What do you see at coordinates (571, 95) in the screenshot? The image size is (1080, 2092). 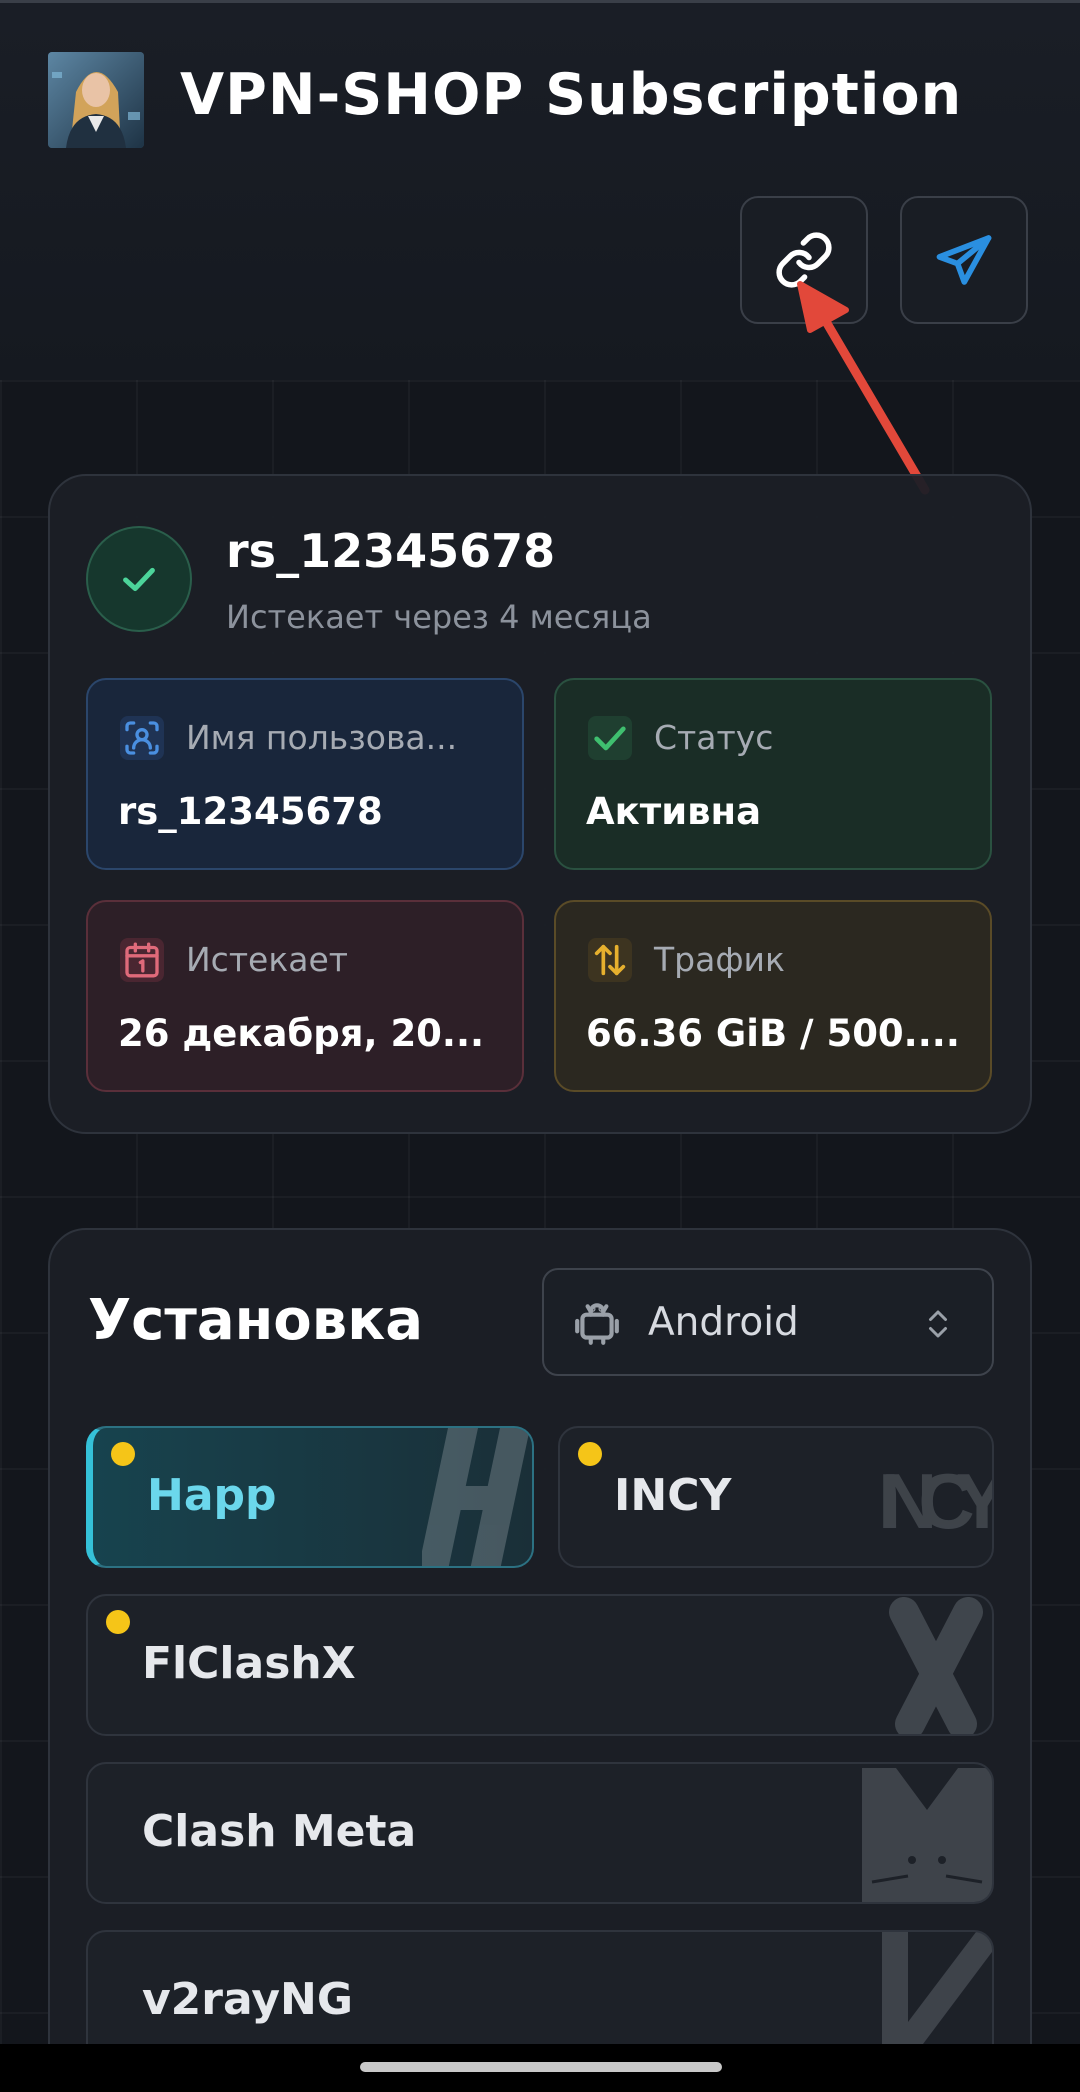 I see `app-title: VPN-SHOP Subscription` at bounding box center [571, 95].